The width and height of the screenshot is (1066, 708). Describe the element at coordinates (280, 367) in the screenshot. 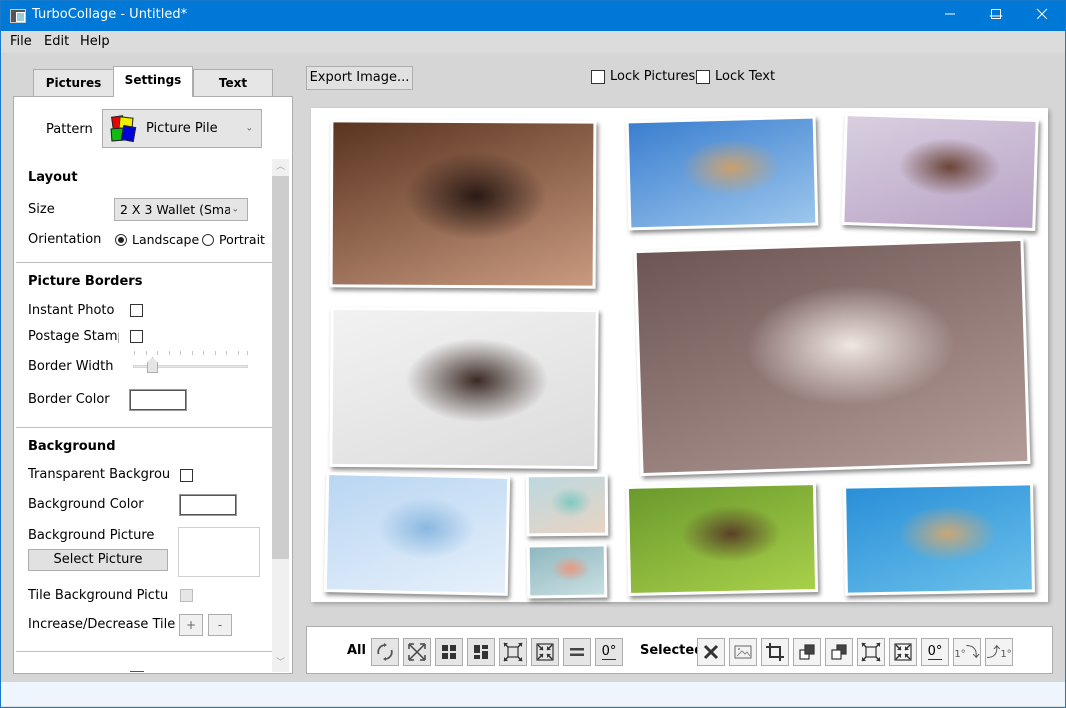

I see `scroll-thumb` at that location.